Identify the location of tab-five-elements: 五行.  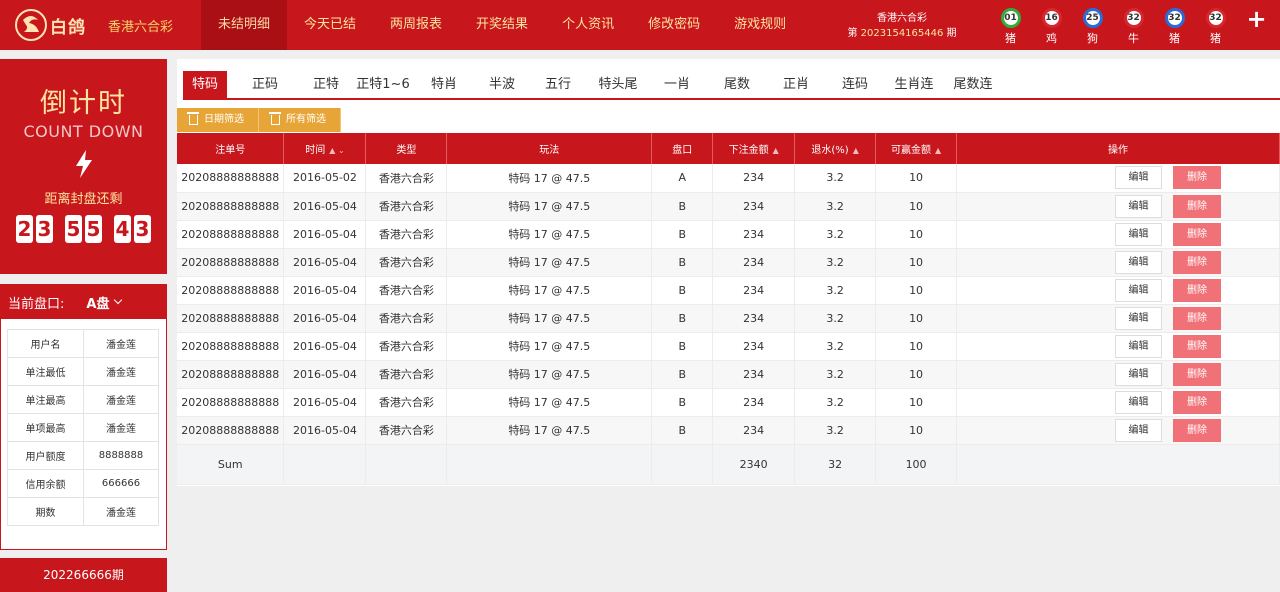
(558, 85).